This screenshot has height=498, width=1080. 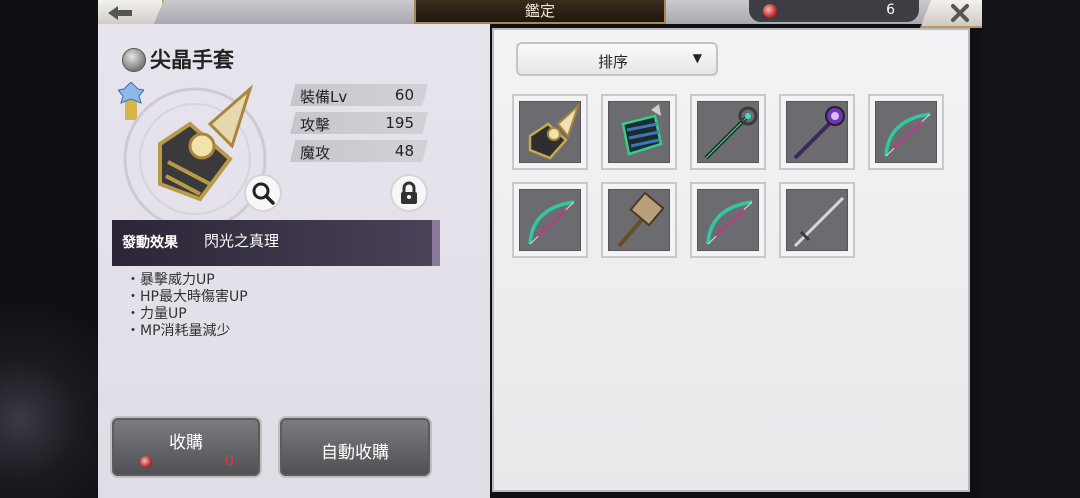 What do you see at coordinates (315, 153) in the screenshot?
I see `stat-label: 魔攻` at bounding box center [315, 153].